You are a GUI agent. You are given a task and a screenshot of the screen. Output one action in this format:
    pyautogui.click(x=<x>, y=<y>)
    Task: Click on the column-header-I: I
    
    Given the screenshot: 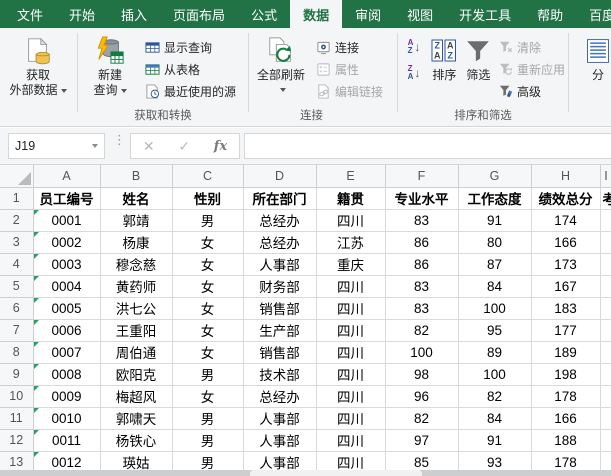 What is the action you would take?
    pyautogui.click(x=605, y=176)
    